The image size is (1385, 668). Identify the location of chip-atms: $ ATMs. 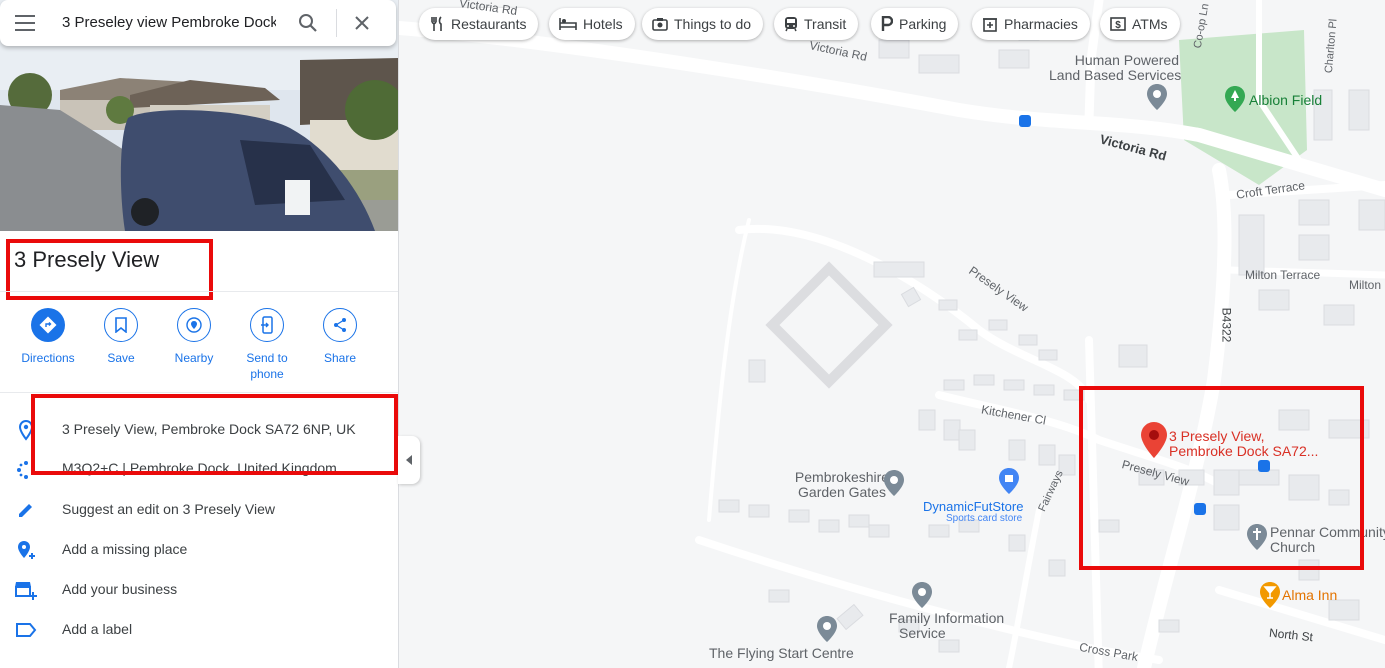
(1140, 24).